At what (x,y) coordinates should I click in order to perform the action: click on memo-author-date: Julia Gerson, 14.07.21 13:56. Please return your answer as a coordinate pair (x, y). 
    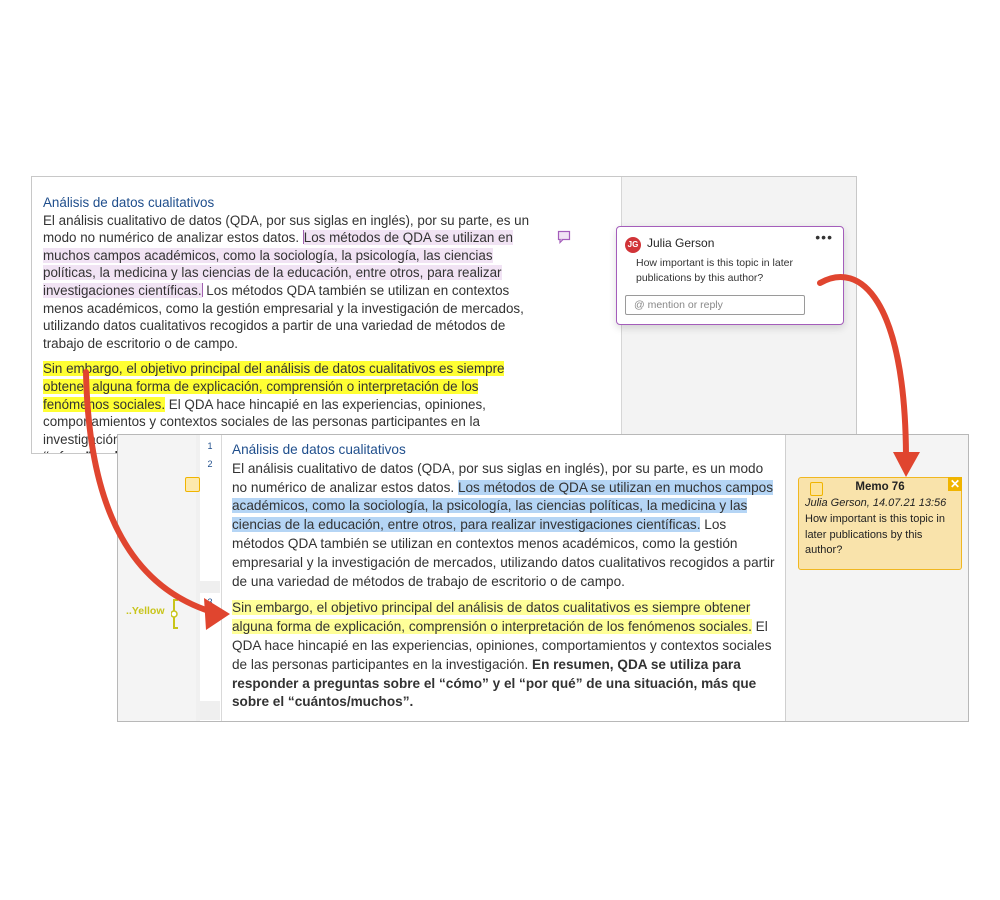
    Looking at the image, I should click on (876, 503).